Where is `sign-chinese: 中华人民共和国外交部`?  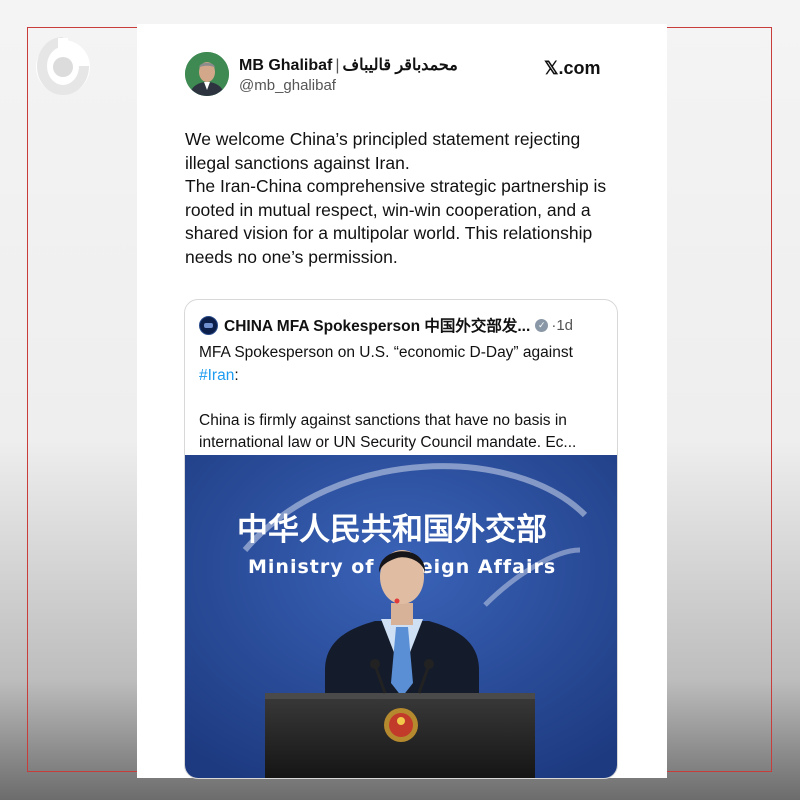
sign-chinese: 中华人民共和国外交部 is located at coordinates (392, 530).